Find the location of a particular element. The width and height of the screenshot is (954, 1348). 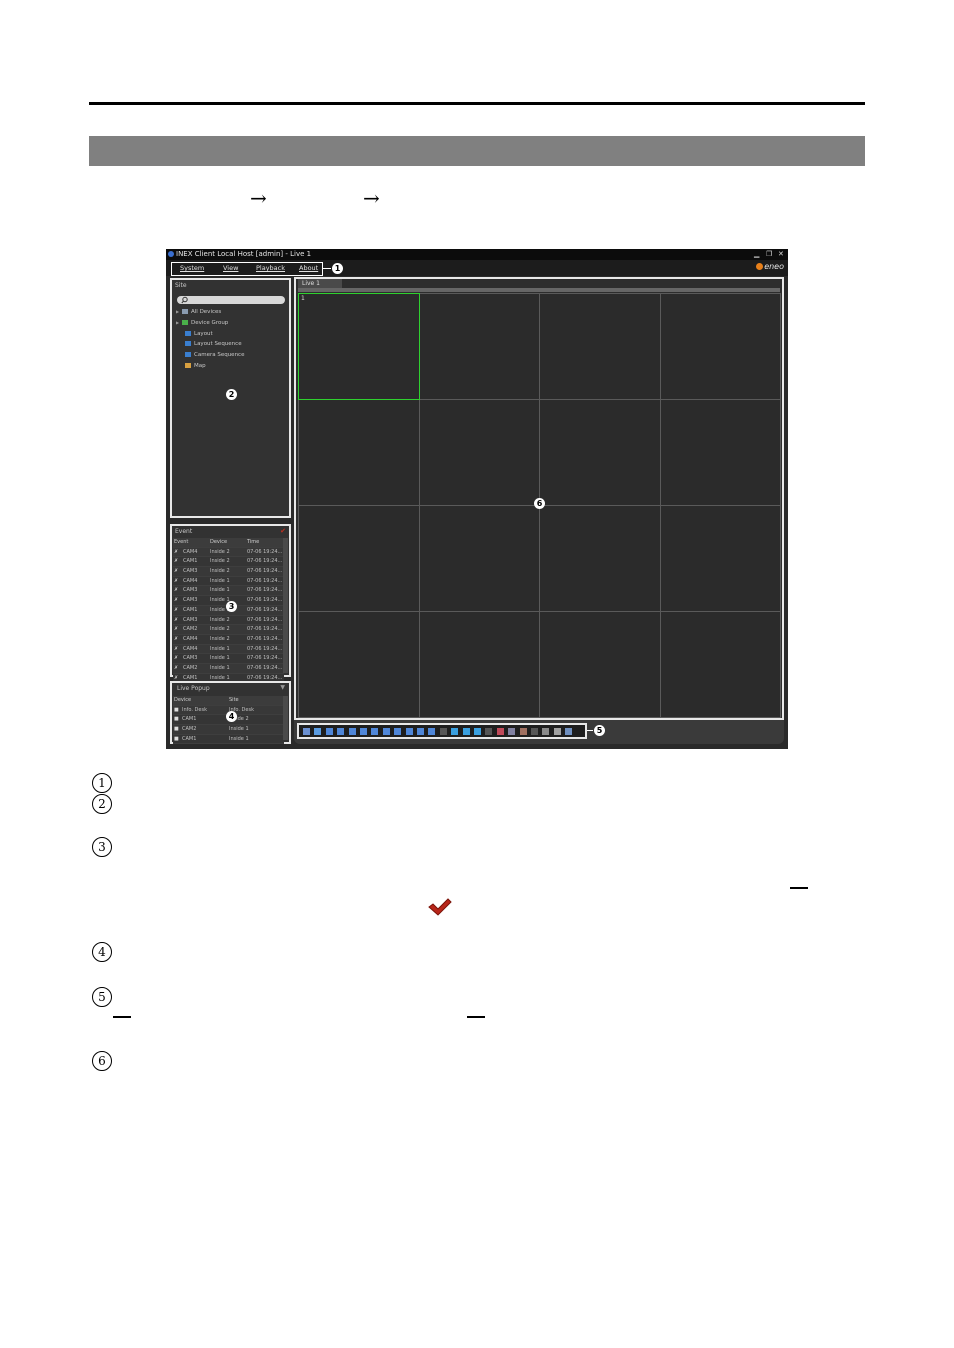

callout-4: 4 is located at coordinates (231, 716).